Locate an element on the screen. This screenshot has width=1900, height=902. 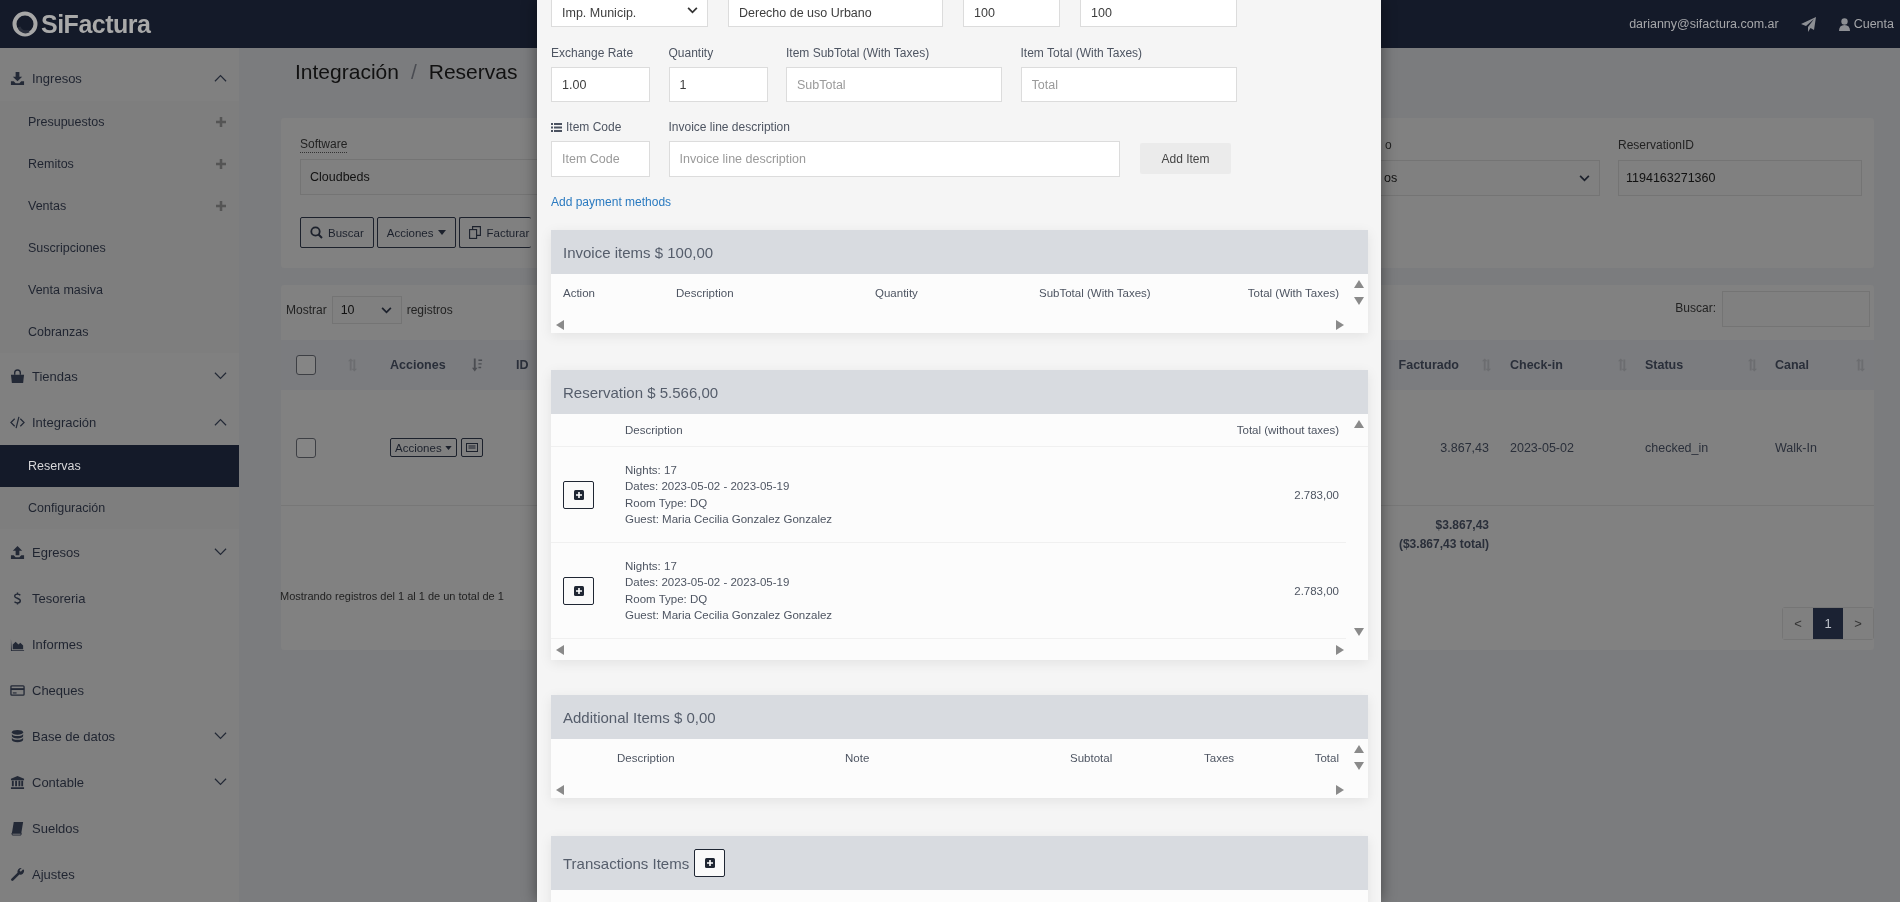
sidebar-subitem: Reservas is located at coordinates (119, 466).